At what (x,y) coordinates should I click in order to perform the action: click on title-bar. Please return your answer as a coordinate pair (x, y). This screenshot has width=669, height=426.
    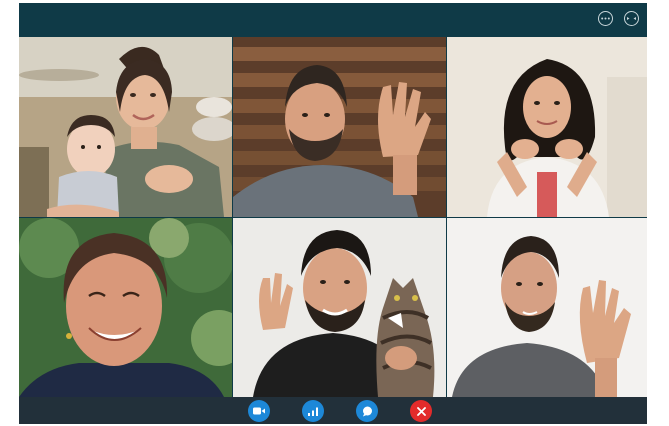
    Looking at the image, I should click on (333, 20).